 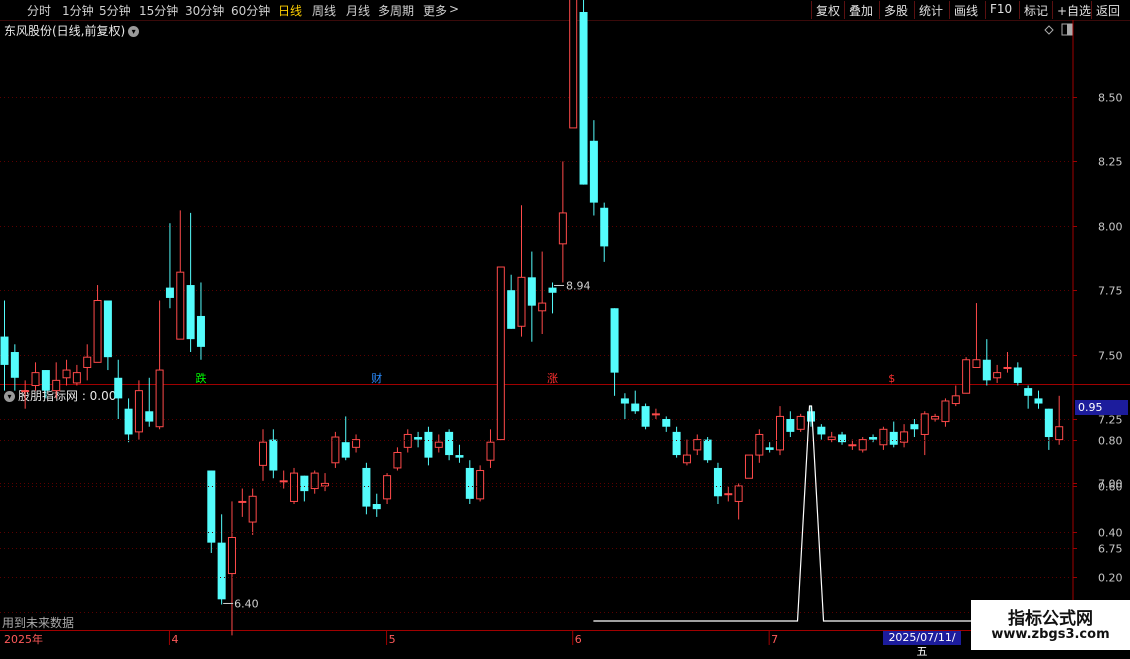 What do you see at coordinates (1110, 98) in the screenshot?
I see `price-tick-label: 8.50` at bounding box center [1110, 98].